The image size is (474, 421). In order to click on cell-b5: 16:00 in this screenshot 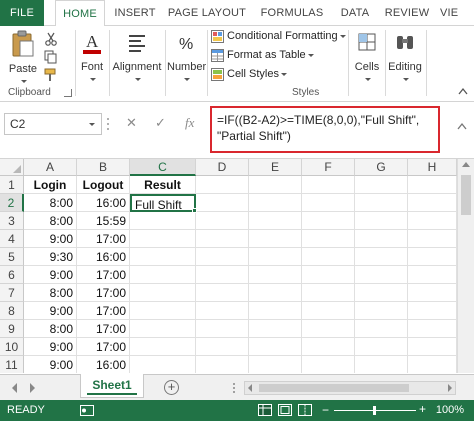, I will do `click(103, 257)`.